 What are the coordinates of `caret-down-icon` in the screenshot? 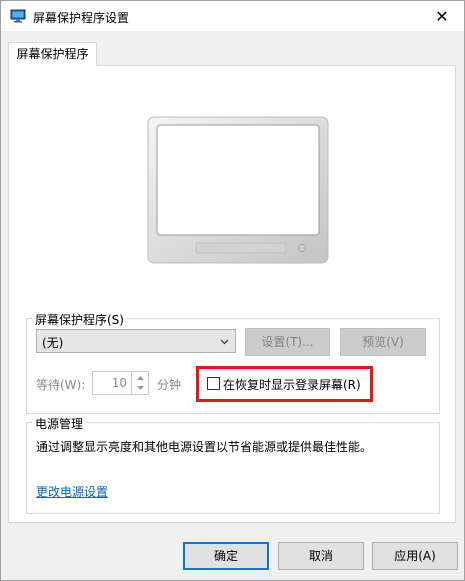 It's located at (140, 388).